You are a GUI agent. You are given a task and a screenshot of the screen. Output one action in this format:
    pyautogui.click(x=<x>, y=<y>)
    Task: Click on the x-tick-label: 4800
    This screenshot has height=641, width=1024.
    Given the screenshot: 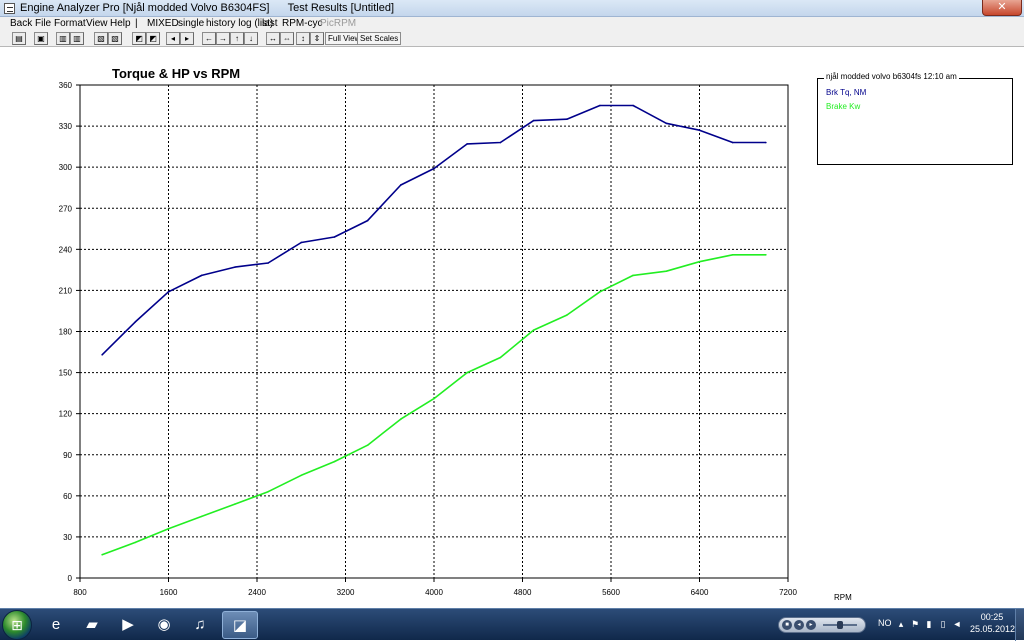 What is the action you would take?
    pyautogui.click(x=523, y=592)
    